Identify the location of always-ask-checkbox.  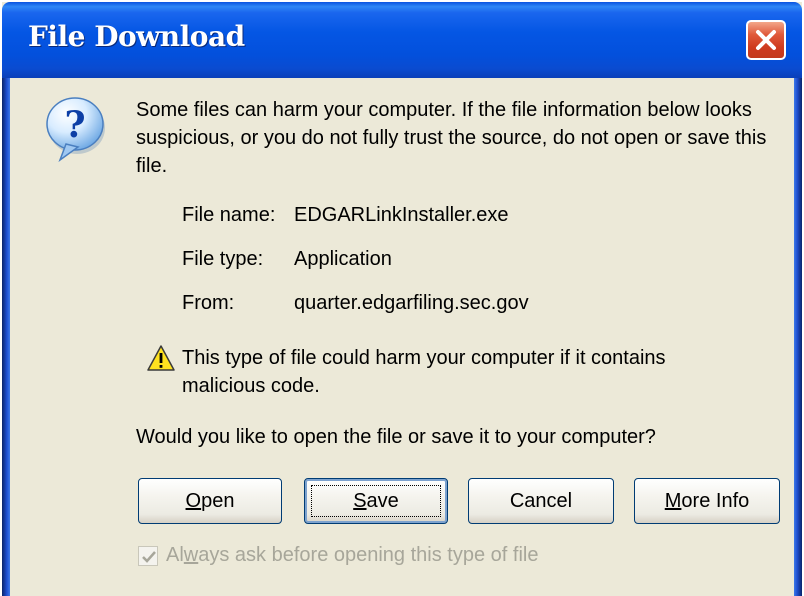
(148, 556).